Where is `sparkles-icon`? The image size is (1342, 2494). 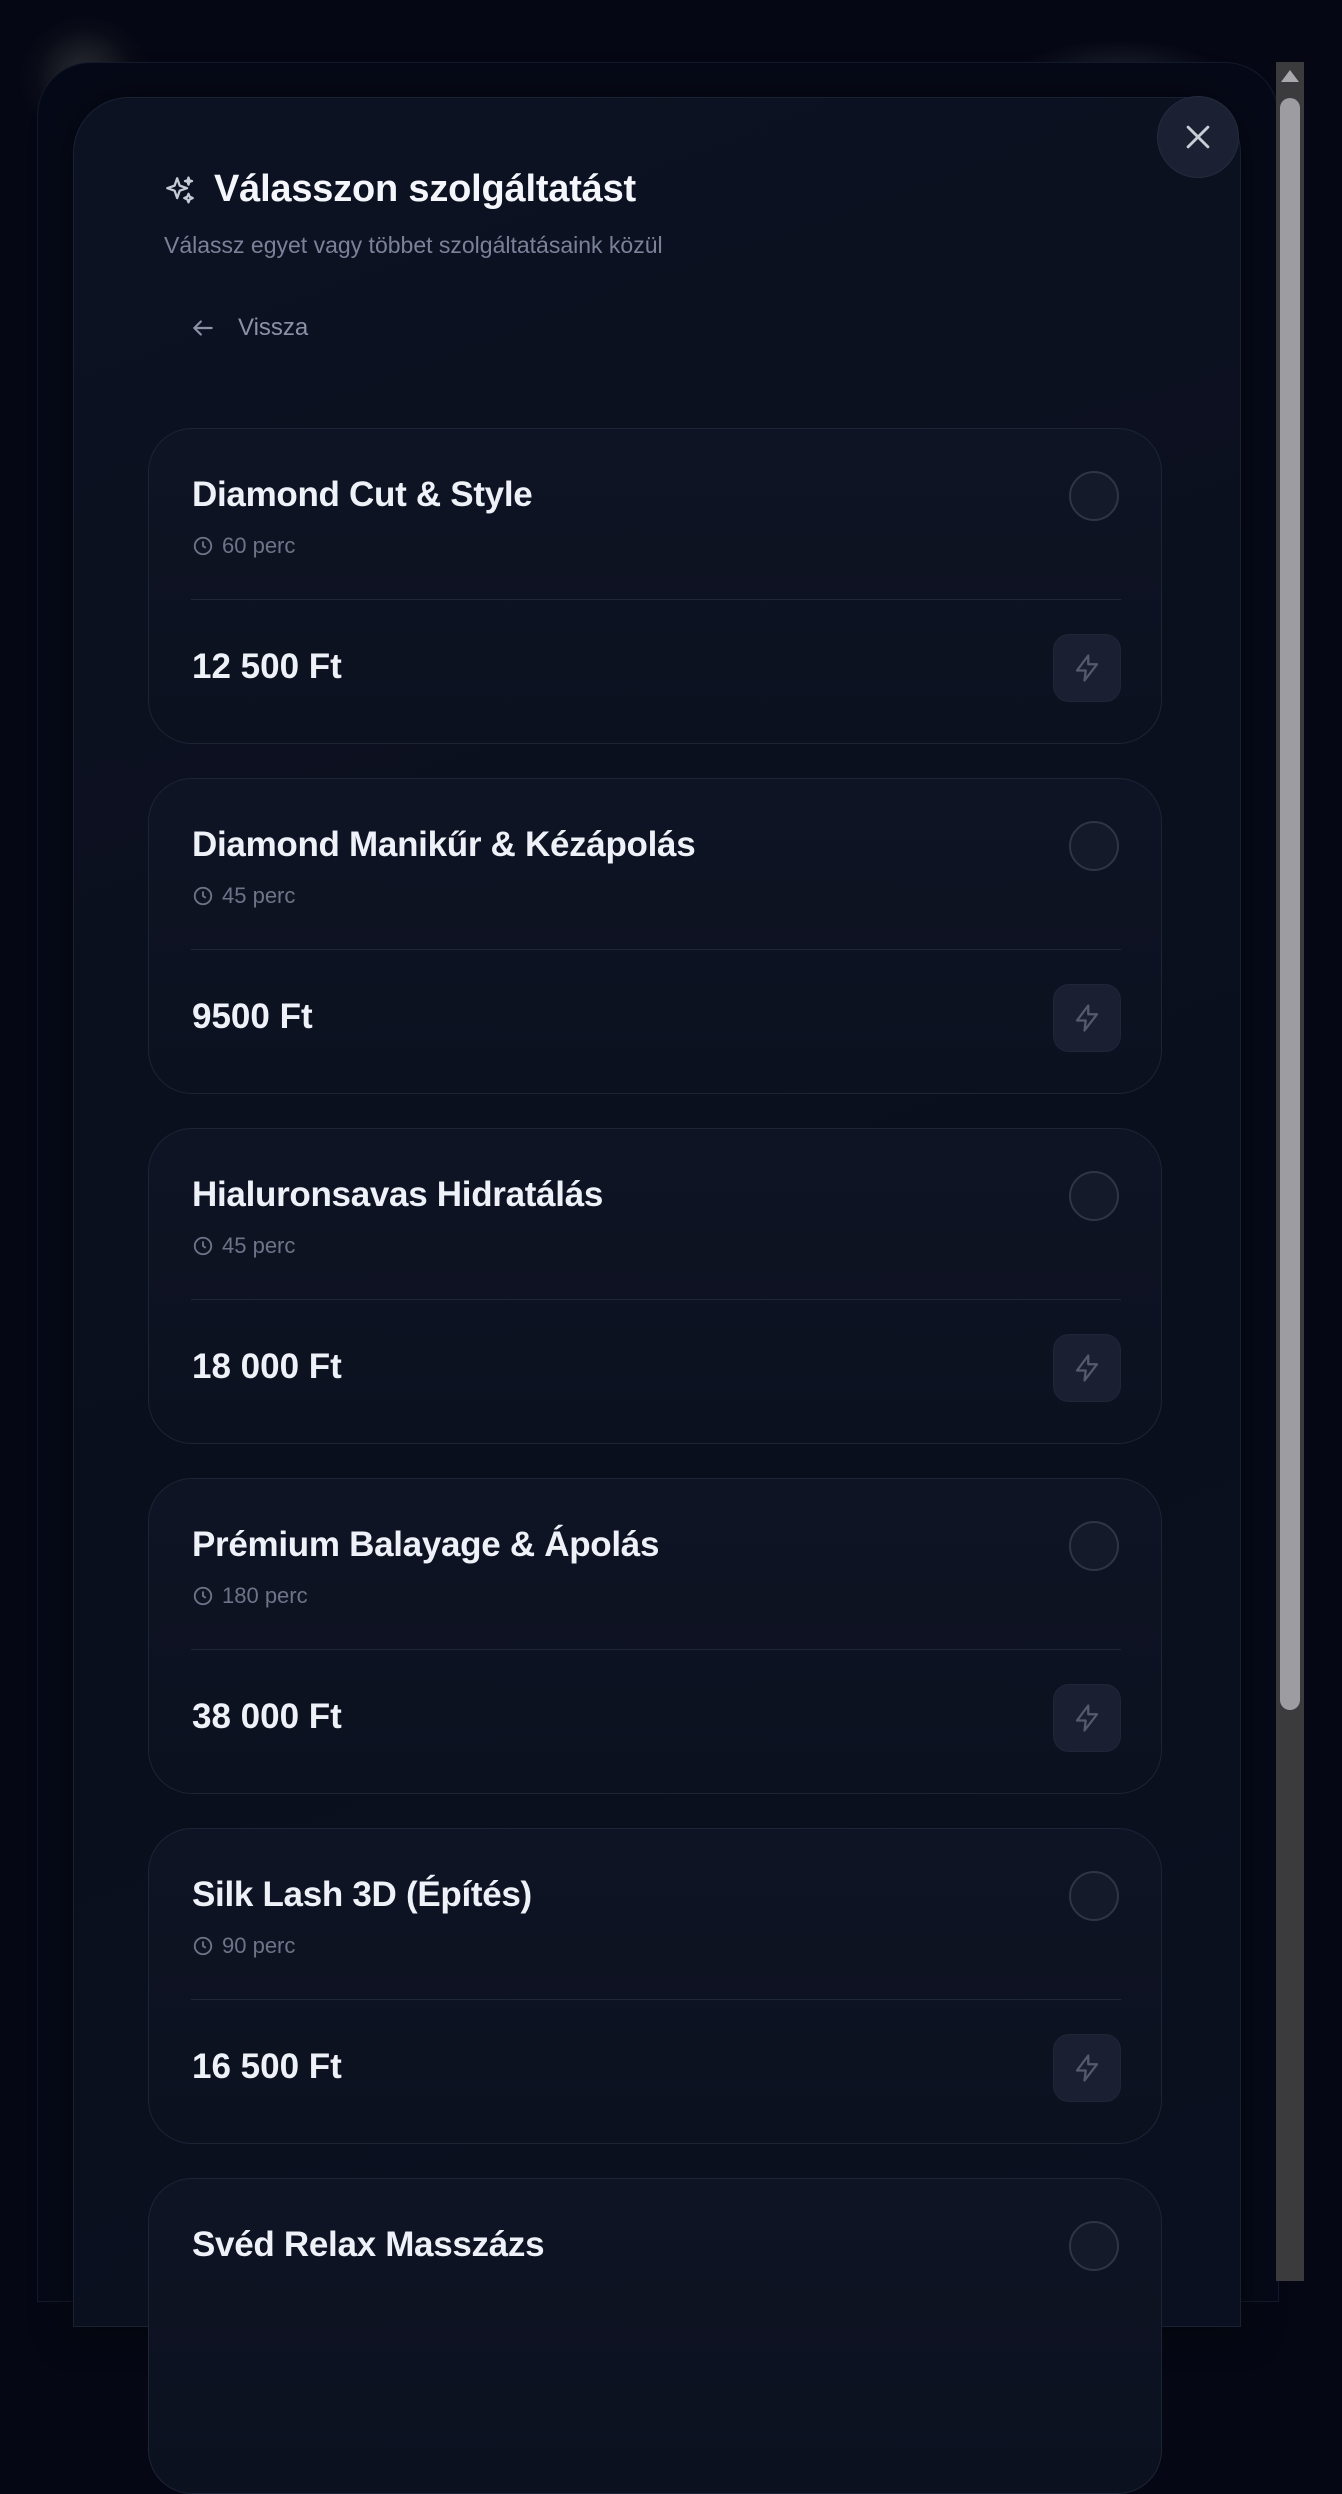
sparkles-icon is located at coordinates (180, 190).